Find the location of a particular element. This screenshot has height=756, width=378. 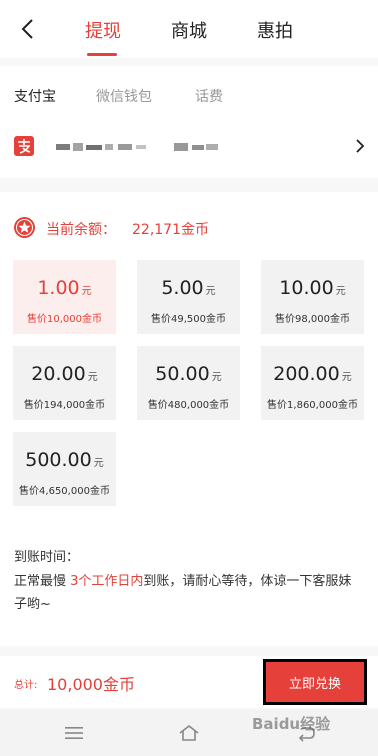

option-card: 5.00 元 售价49,500金币 is located at coordinates (188, 297).